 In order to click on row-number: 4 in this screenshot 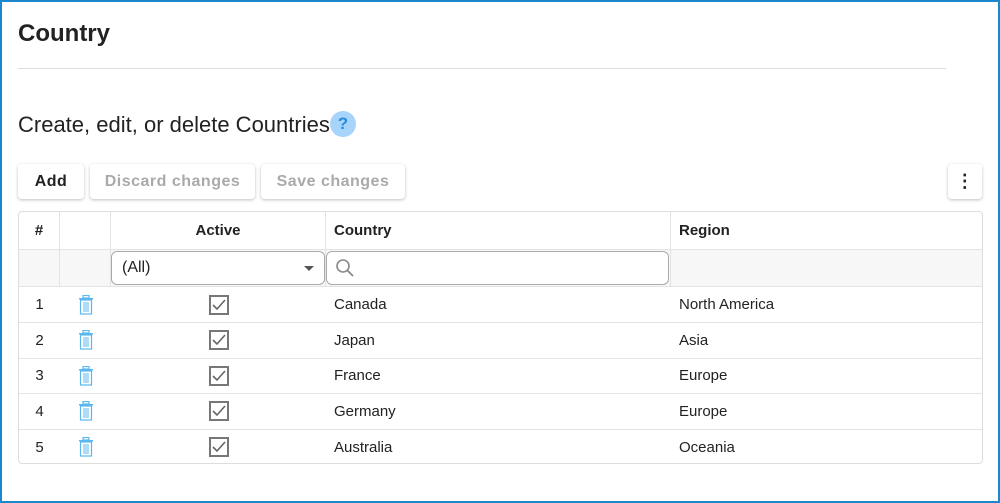, I will do `click(39, 411)`.